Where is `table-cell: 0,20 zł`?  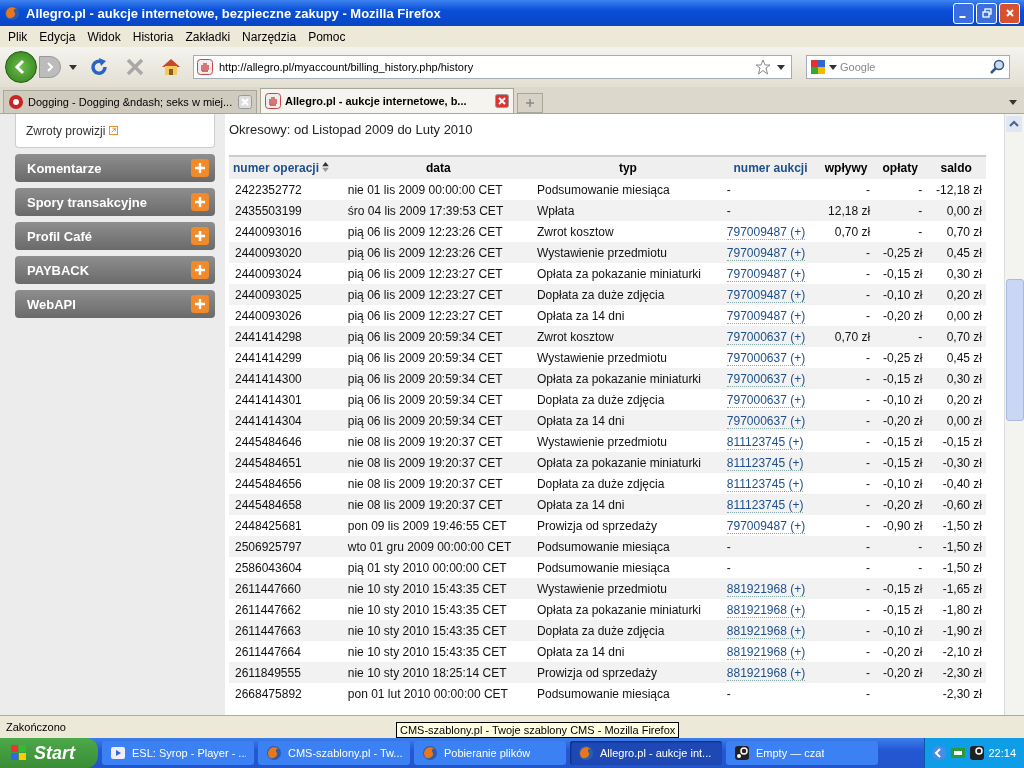
table-cell: 0,20 zł is located at coordinates (964, 399).